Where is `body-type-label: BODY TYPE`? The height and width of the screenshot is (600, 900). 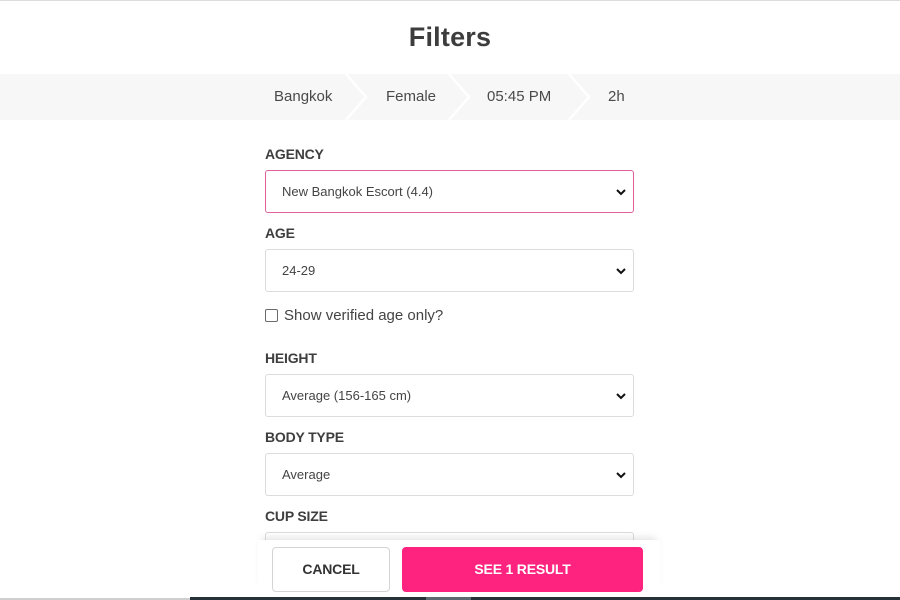
body-type-label: BODY TYPE is located at coordinates (304, 437).